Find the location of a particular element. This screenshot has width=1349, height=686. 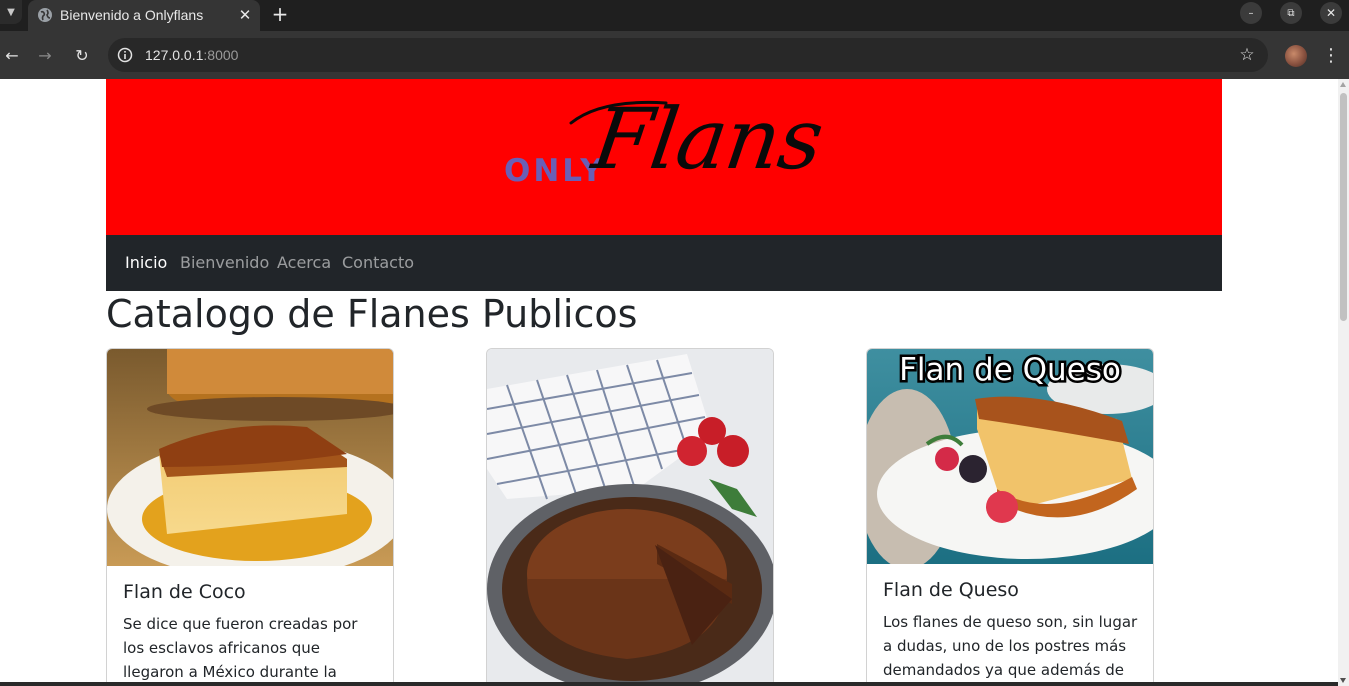

tab-title: Bienvenido a Onlyflans is located at coordinates (132, 15).